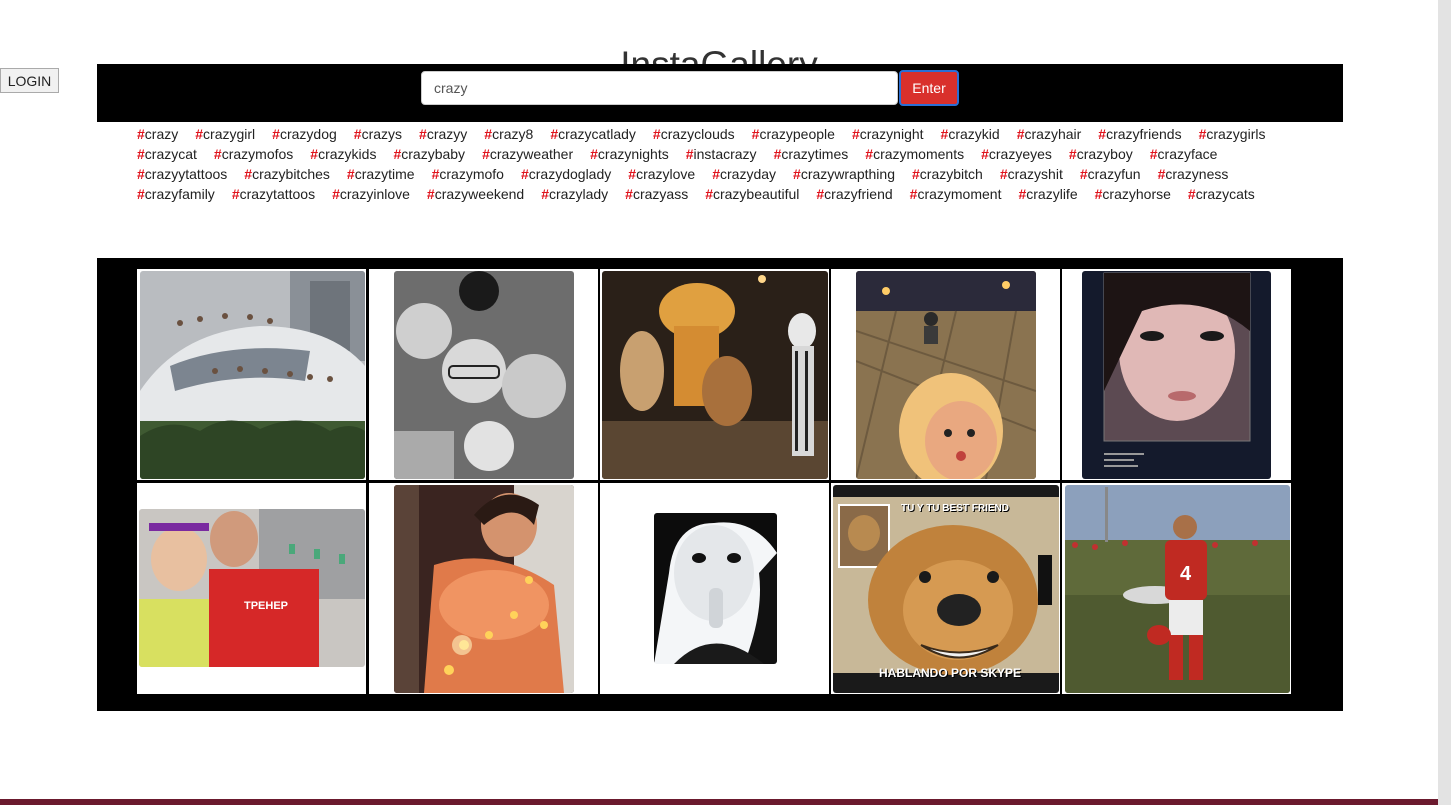  What do you see at coordinates (225, 134) in the screenshot?
I see `hashtag-link: #crazygirl` at bounding box center [225, 134].